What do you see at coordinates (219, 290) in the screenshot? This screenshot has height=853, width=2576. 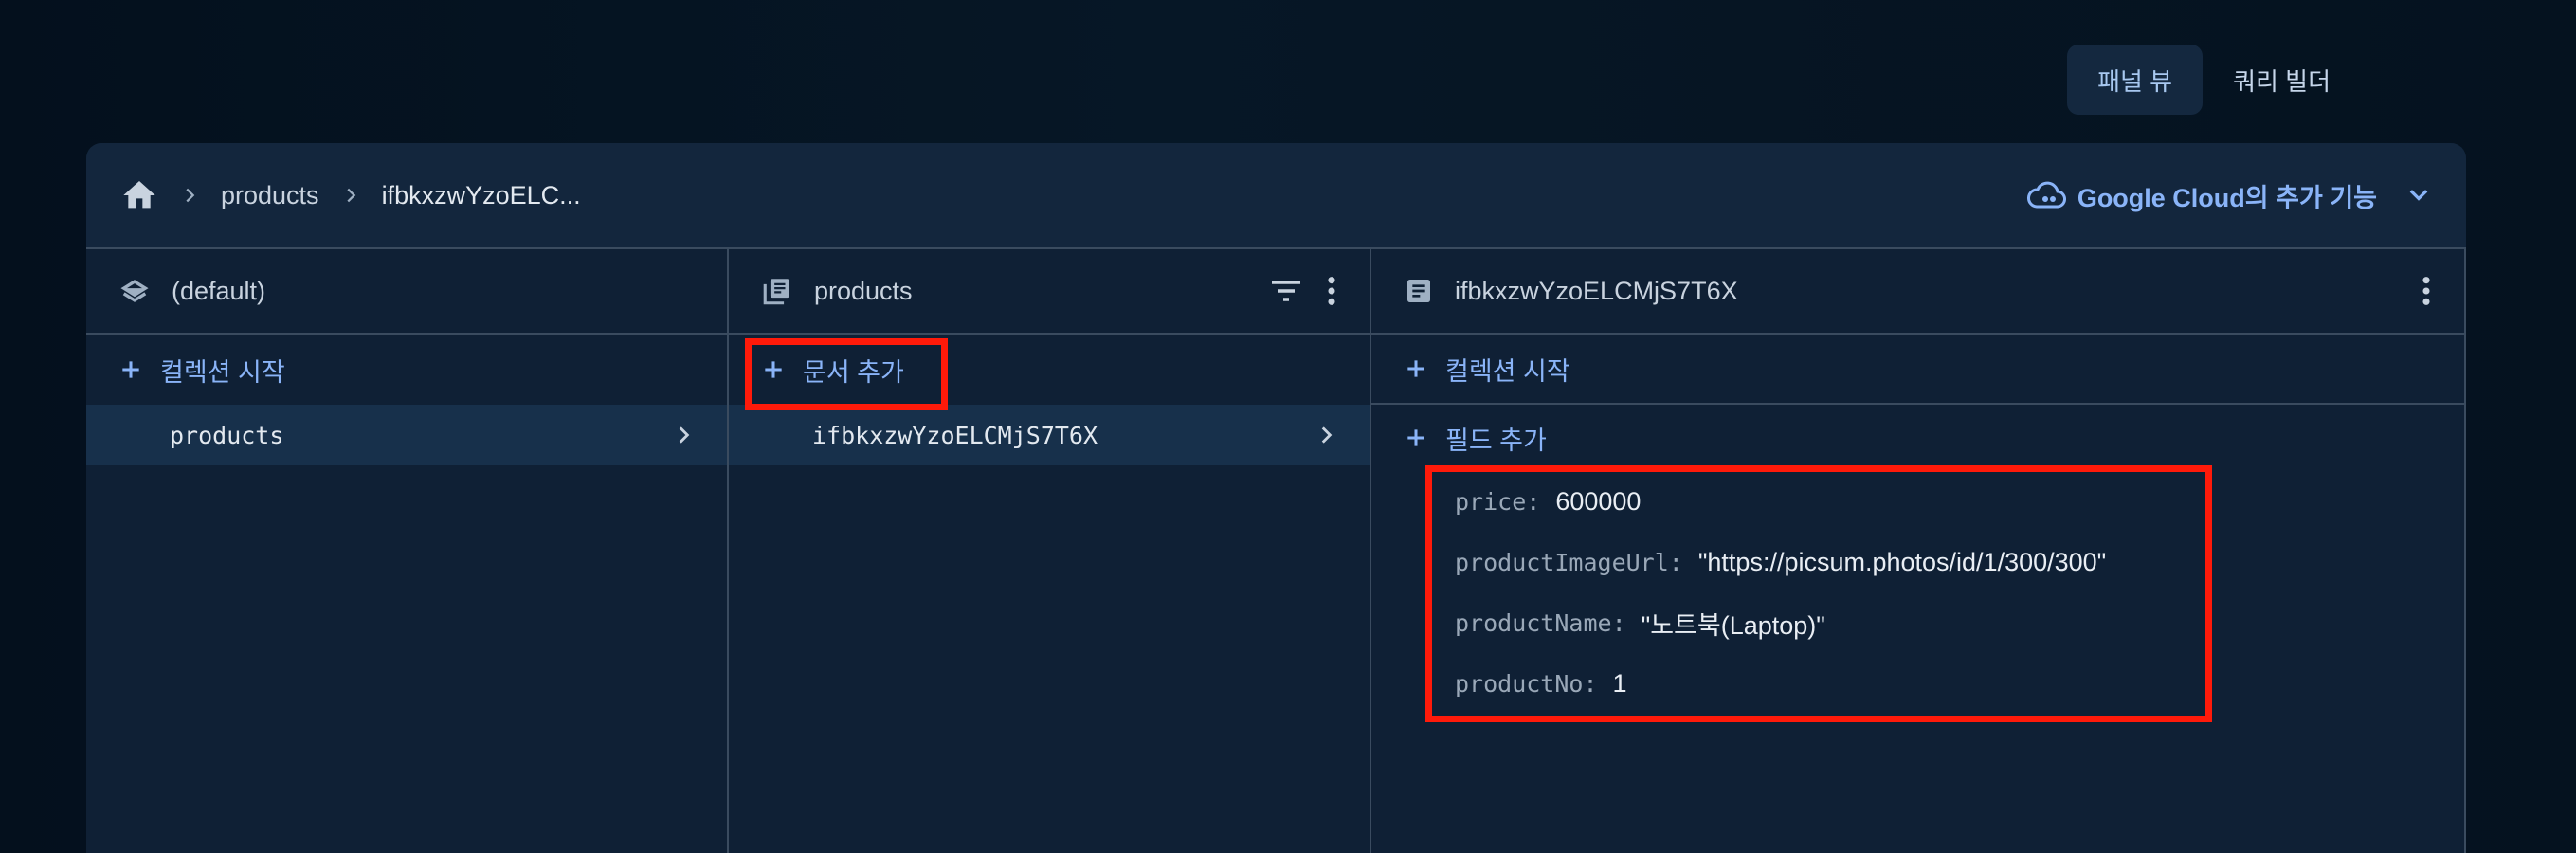 I see `database-title: (default)` at bounding box center [219, 290].